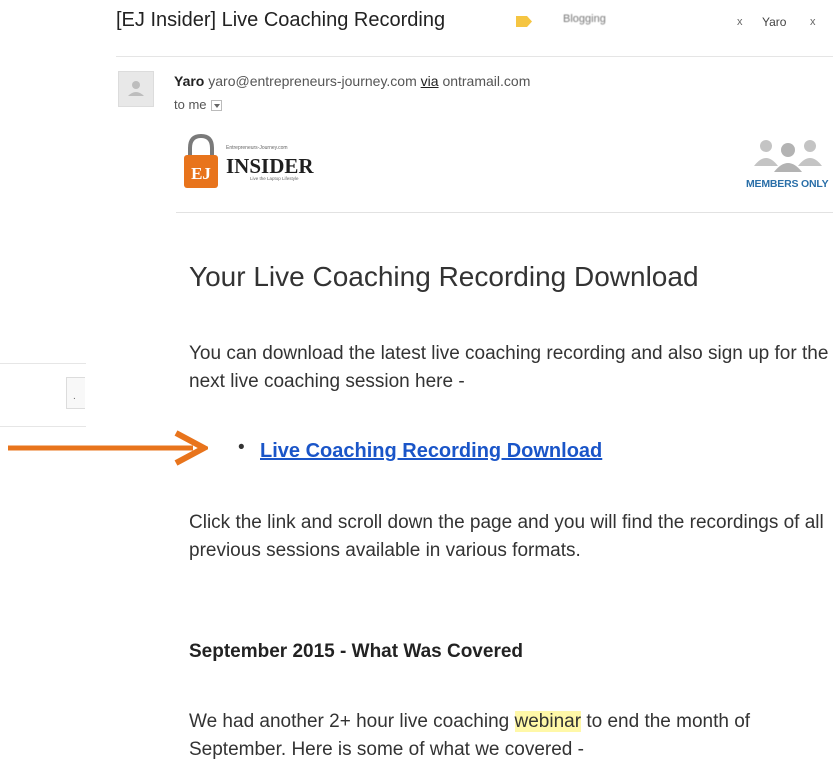  What do you see at coordinates (787, 184) in the screenshot?
I see `members-only-label: MEMBERS ONLY` at bounding box center [787, 184].